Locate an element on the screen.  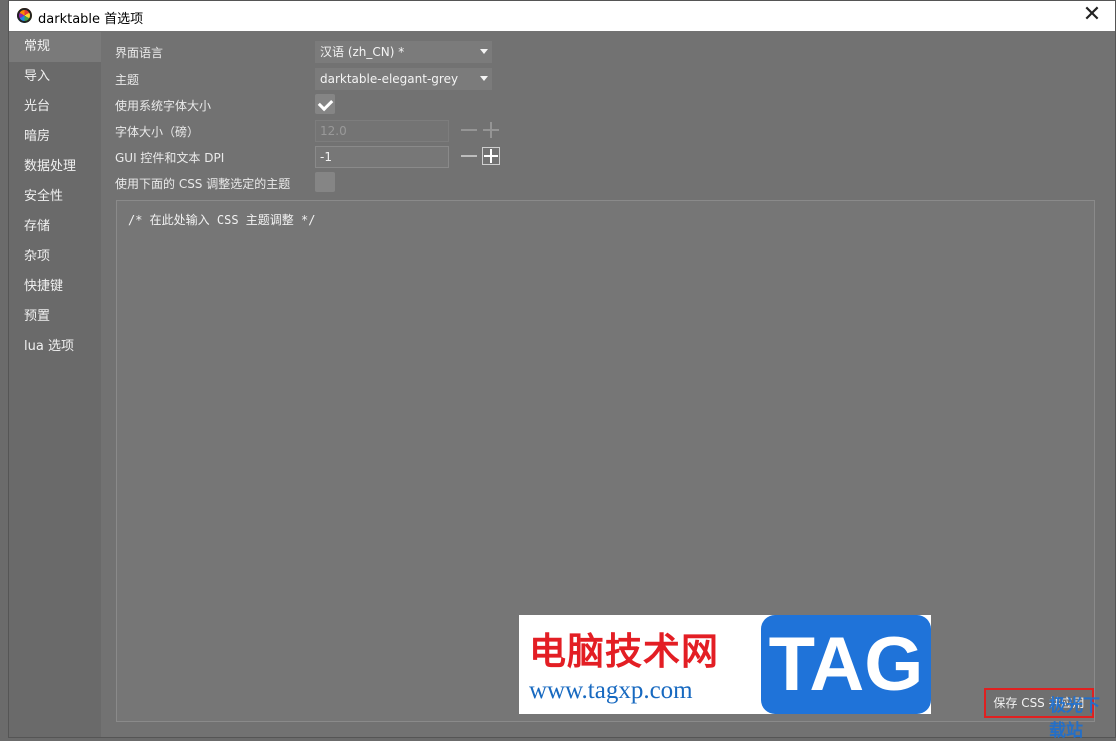
sidebar-item-processing: 数据处理 is located at coordinates (55, 167).